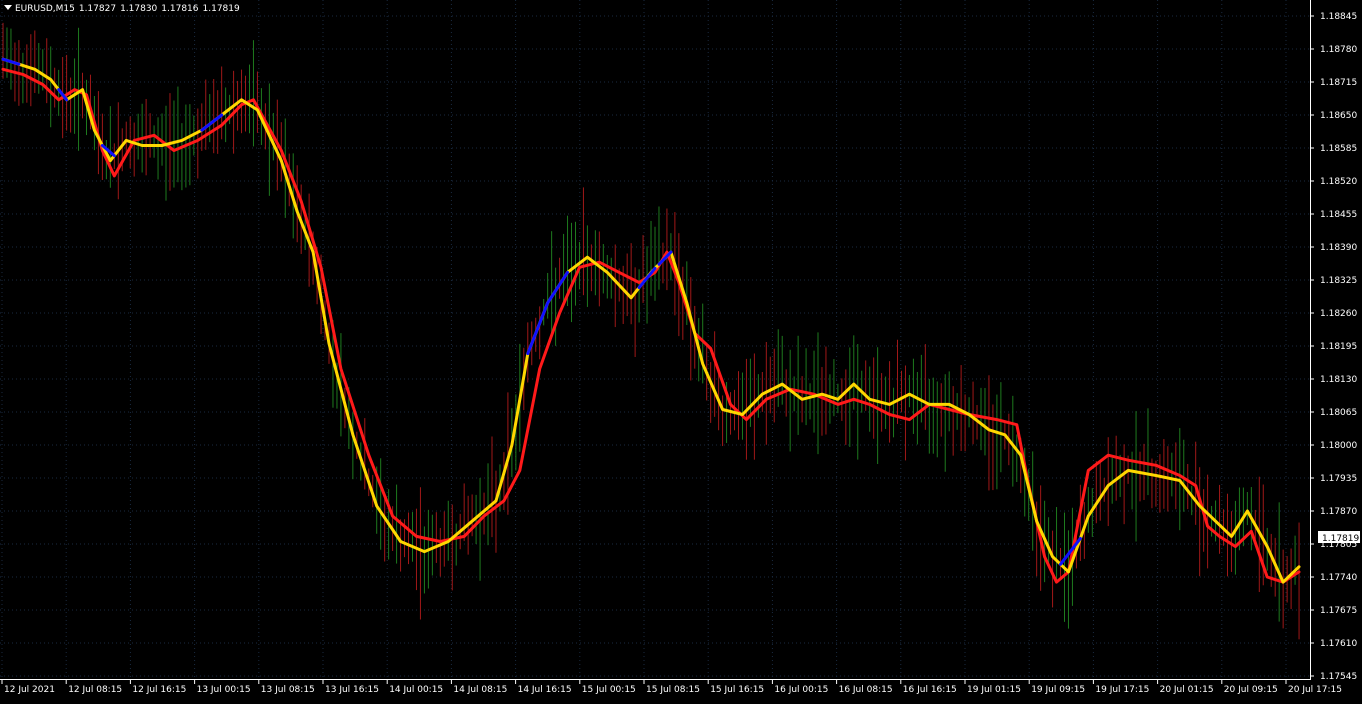 The height and width of the screenshot is (704, 1362). Describe the element at coordinates (930, 690) in the screenshot. I see `x-tick-label: 16 Jul 16:15` at that location.